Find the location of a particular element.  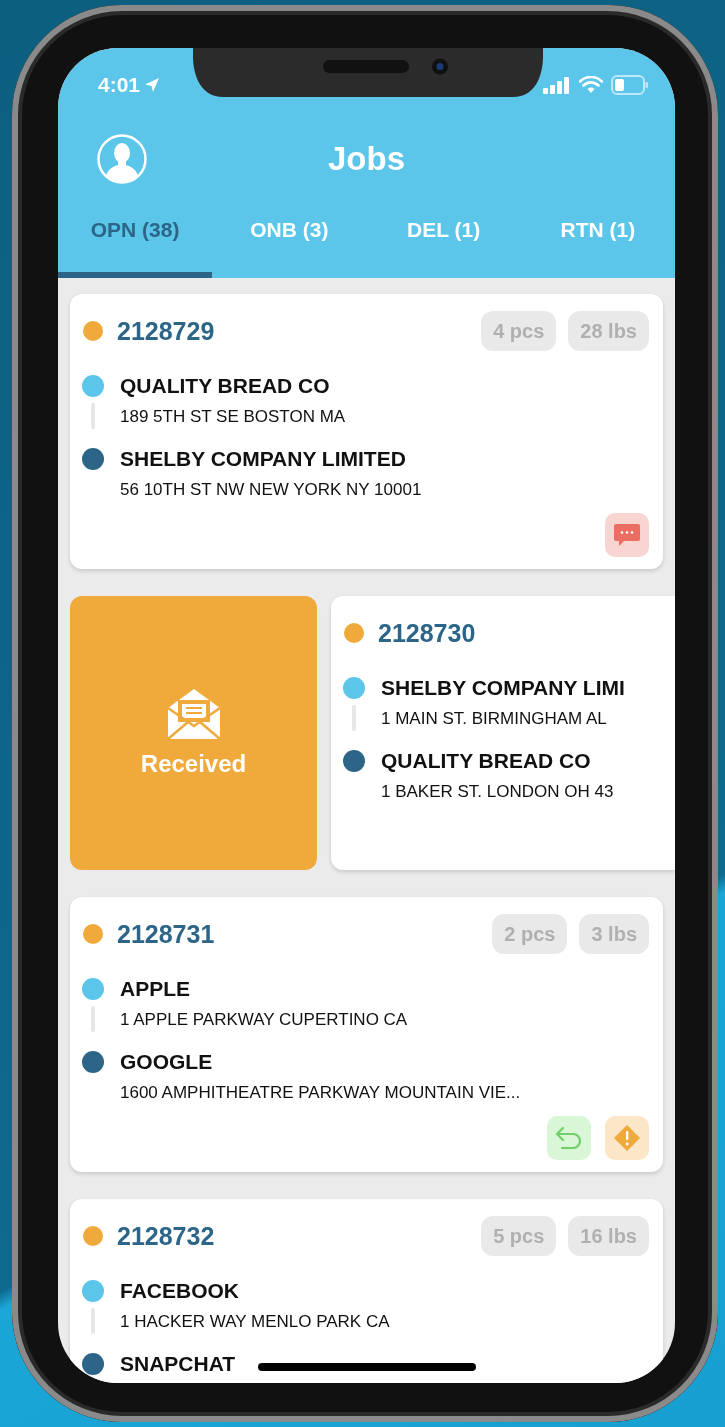

chat-icon is located at coordinates (627, 535).